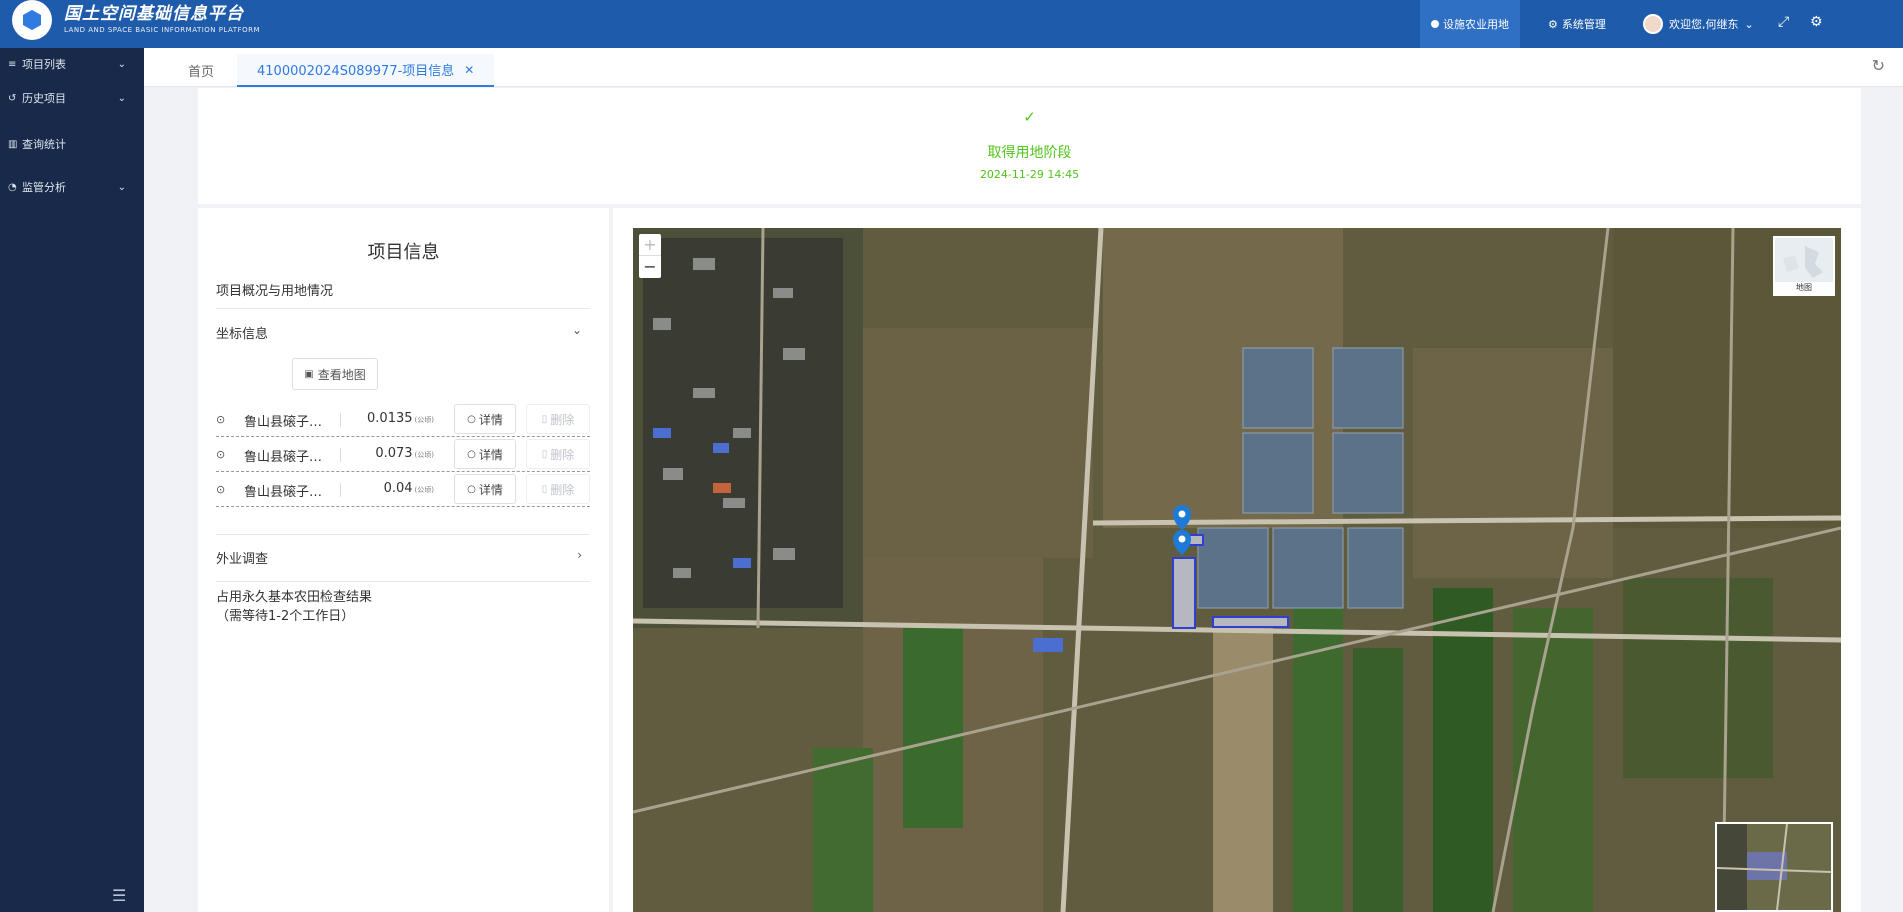 The height and width of the screenshot is (912, 1903). Describe the element at coordinates (1804, 260) in the screenshot. I see `map-thumbnail-icon` at that location.